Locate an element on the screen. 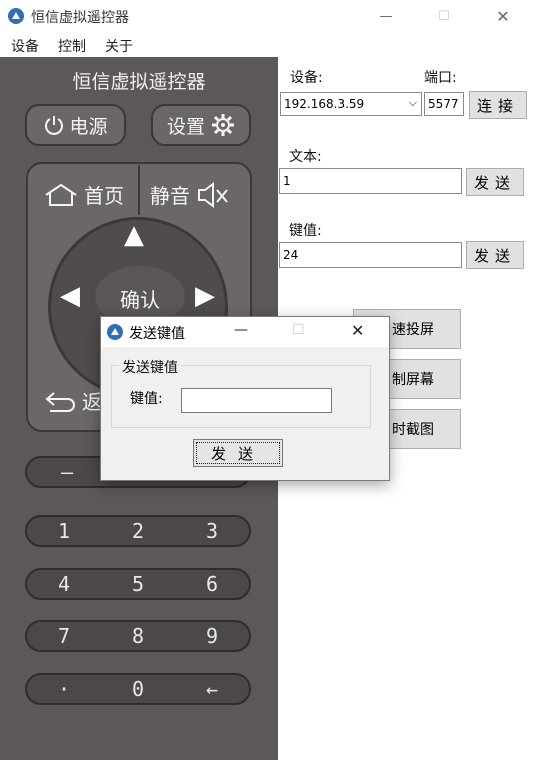 This screenshot has height=760, width=535. home-icon is located at coordinates (61, 194).